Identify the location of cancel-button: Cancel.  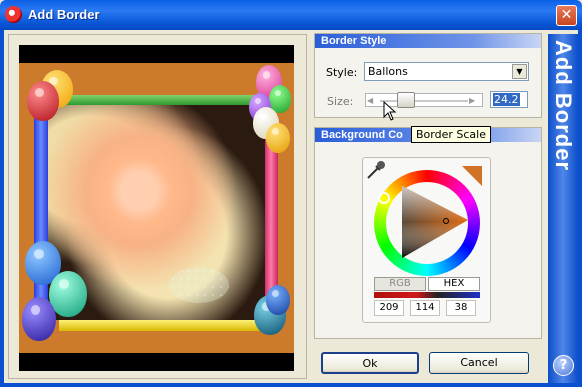
(479, 363).